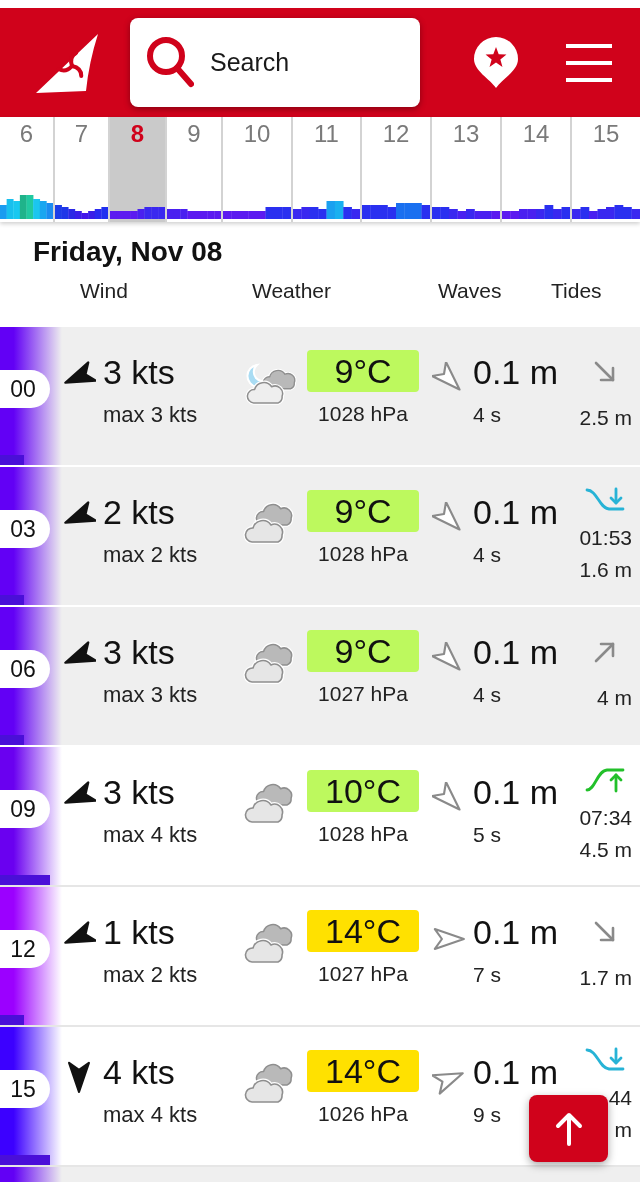 The width and height of the screenshot is (640, 1182). I want to click on tide-time: 01:53, so click(605, 538).